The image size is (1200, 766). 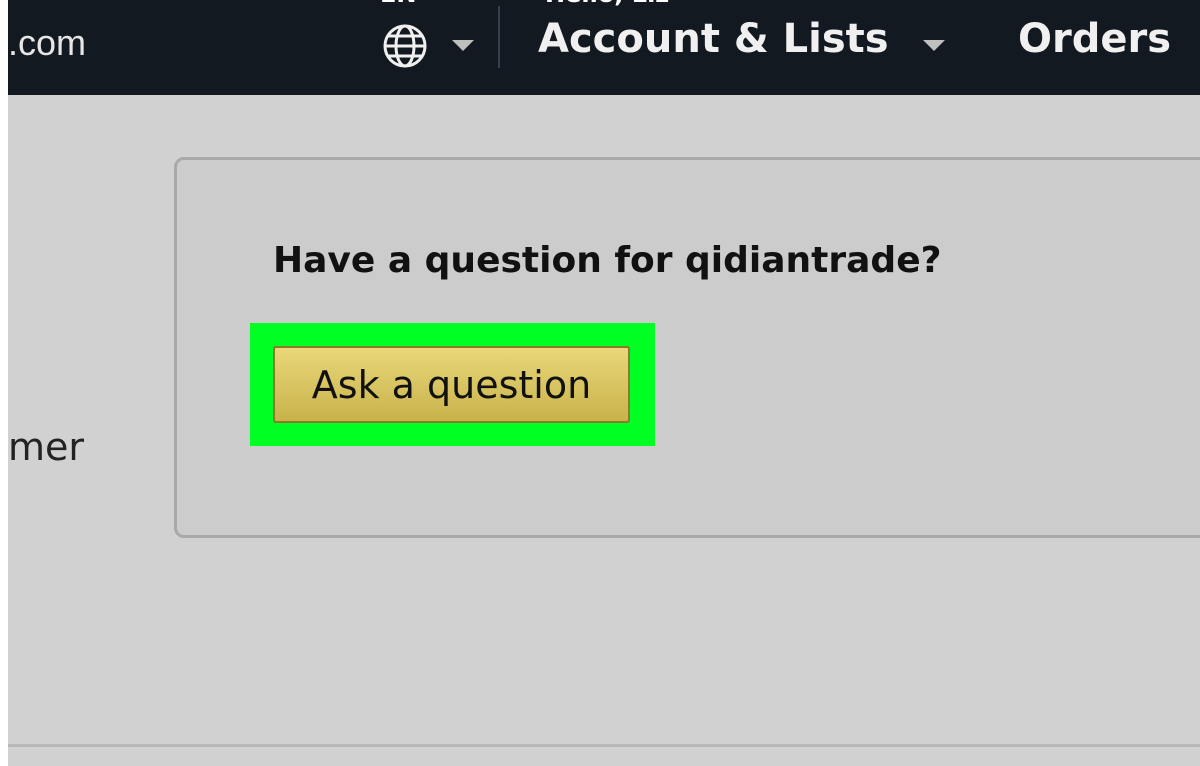 I want to click on orders-link: Orders, so click(x=1094, y=39).